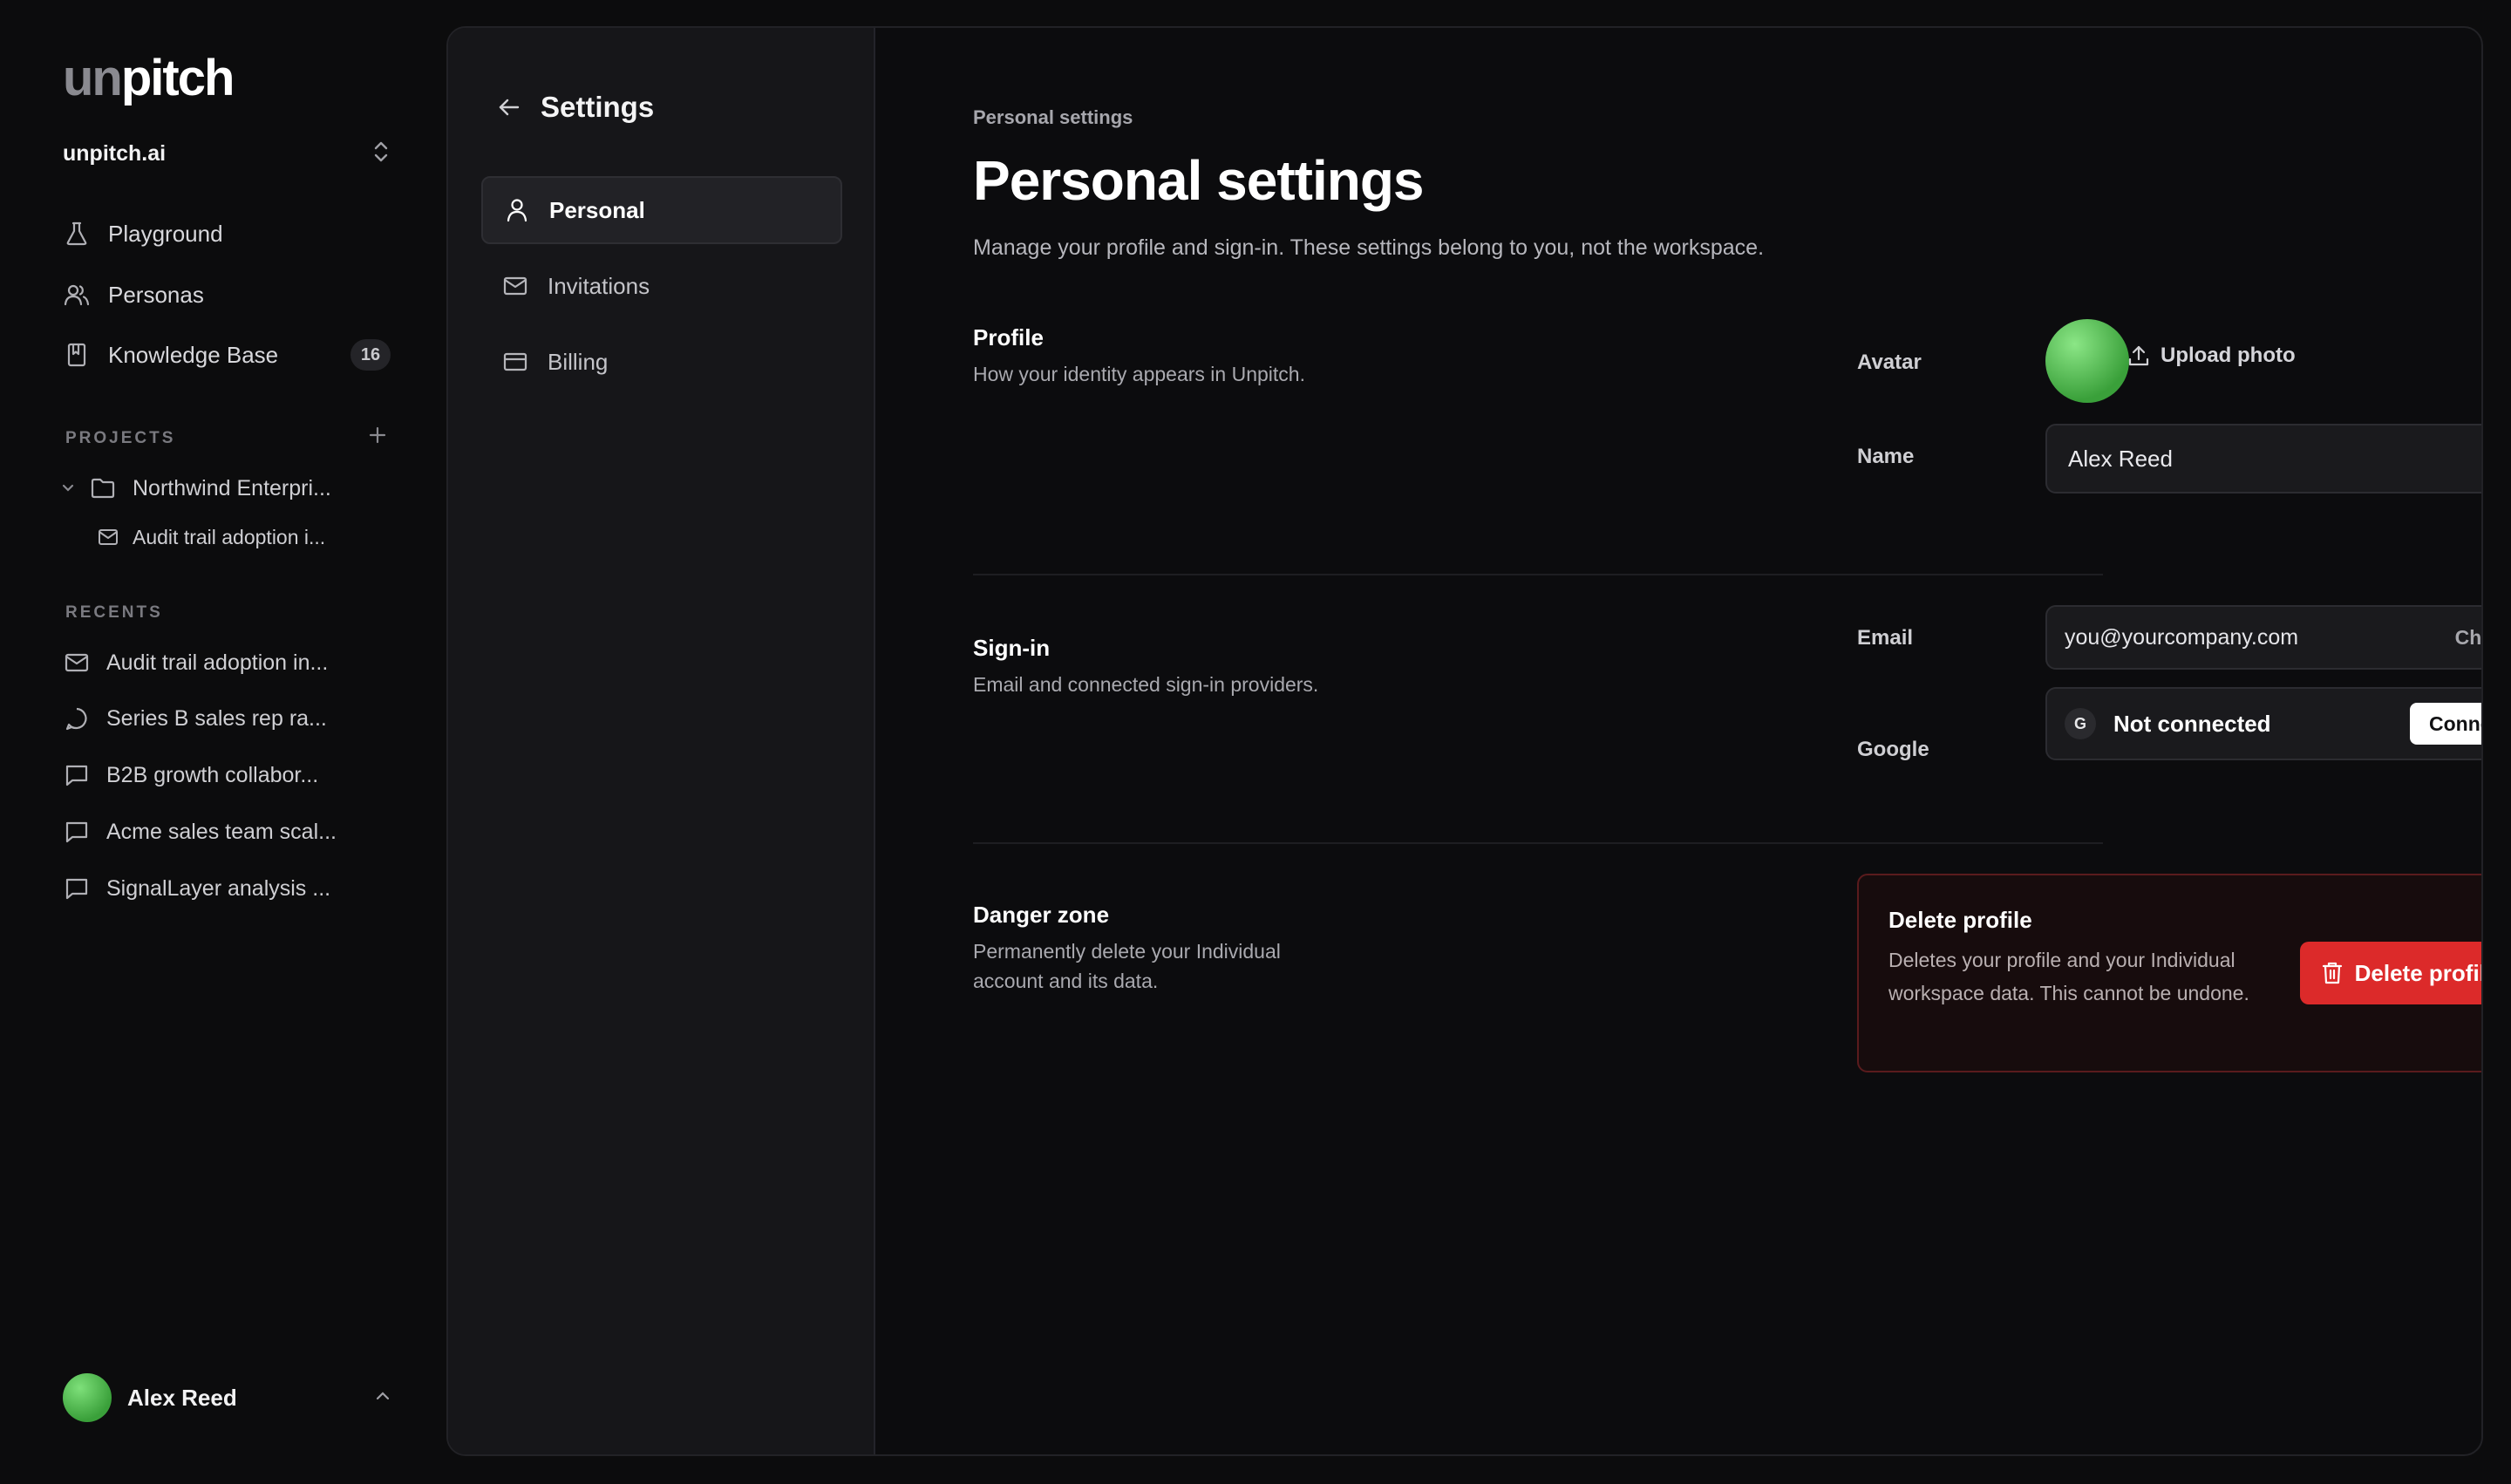 This screenshot has height=1484, width=2511. Describe the element at coordinates (598, 107) in the screenshot. I see `settings-title: Settings` at that location.